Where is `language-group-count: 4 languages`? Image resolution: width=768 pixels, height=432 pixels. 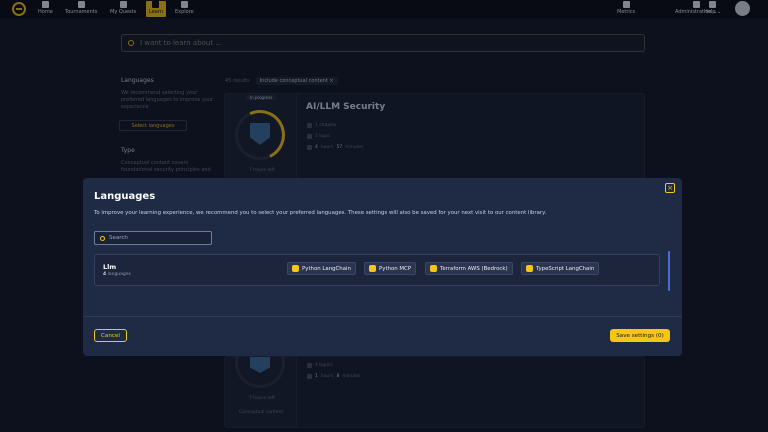 language-group-count: 4 languages is located at coordinates (117, 274).